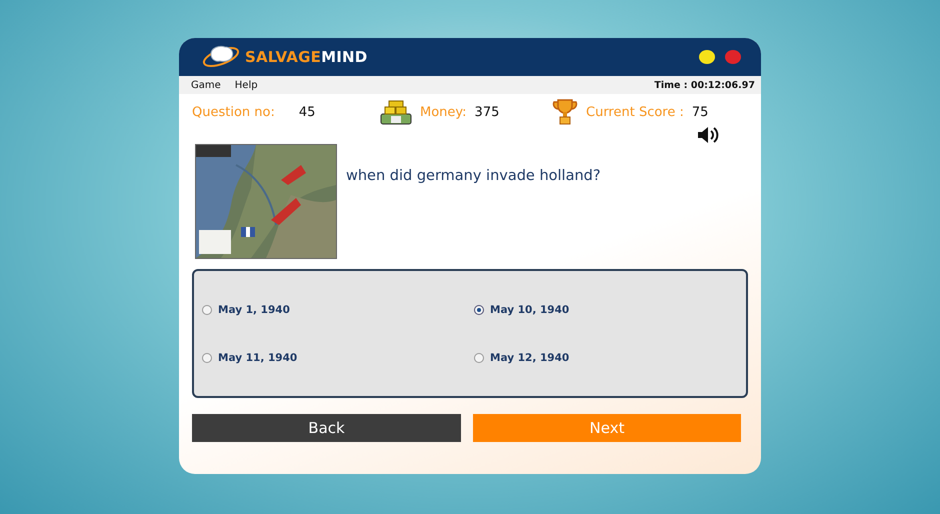 The height and width of the screenshot is (514, 940). What do you see at coordinates (246, 85) in the screenshot?
I see `menu-item: Help` at bounding box center [246, 85].